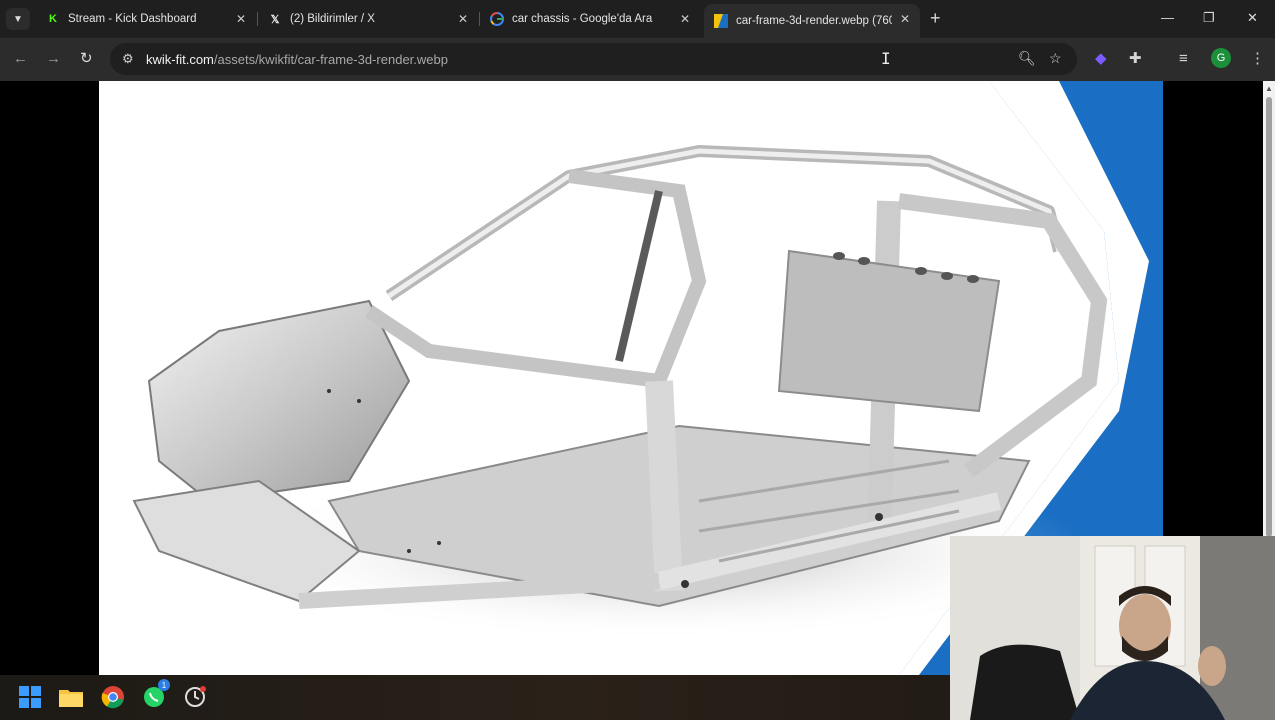 The width and height of the screenshot is (1275, 720). I want to click on tab-car-frame-image: car-frame-3d-render.webp (760 ✕, so click(812, 21).